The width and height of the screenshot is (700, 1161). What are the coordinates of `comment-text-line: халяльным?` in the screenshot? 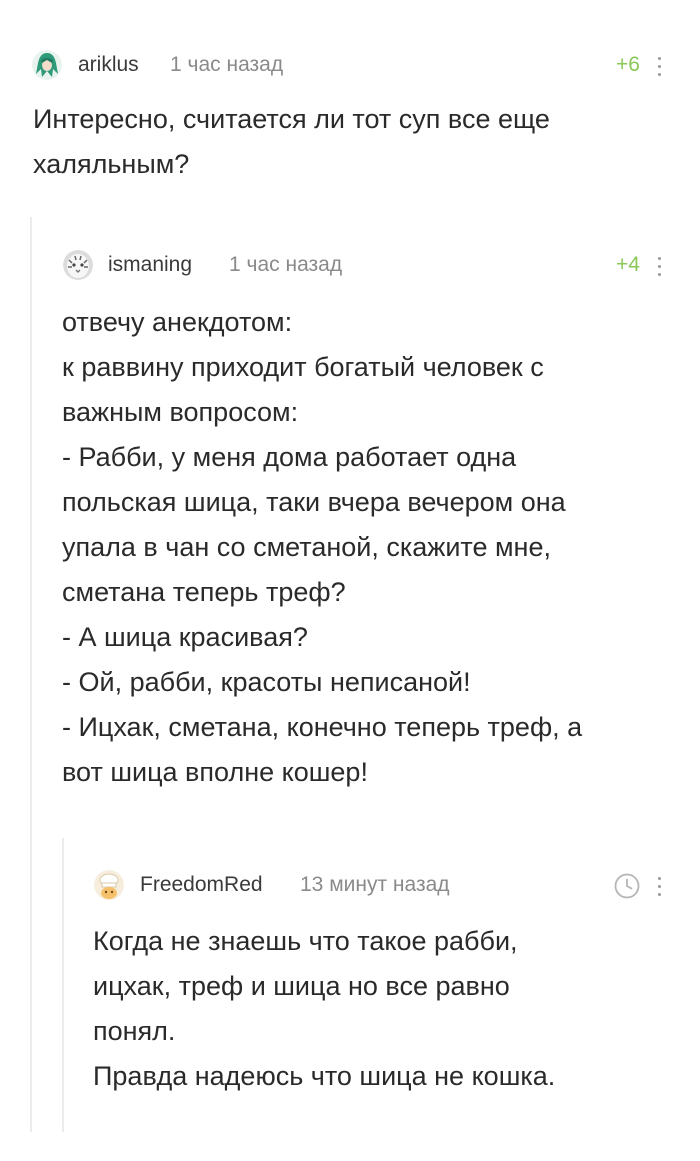 It's located at (111, 164).